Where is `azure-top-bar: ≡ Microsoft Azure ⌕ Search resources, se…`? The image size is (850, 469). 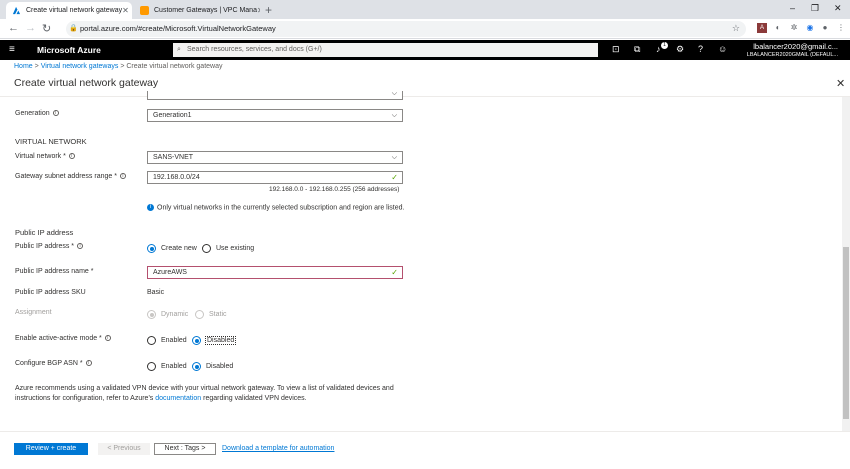 azure-top-bar: ≡ Microsoft Azure ⌕ Search resources, se… is located at coordinates (425, 50).